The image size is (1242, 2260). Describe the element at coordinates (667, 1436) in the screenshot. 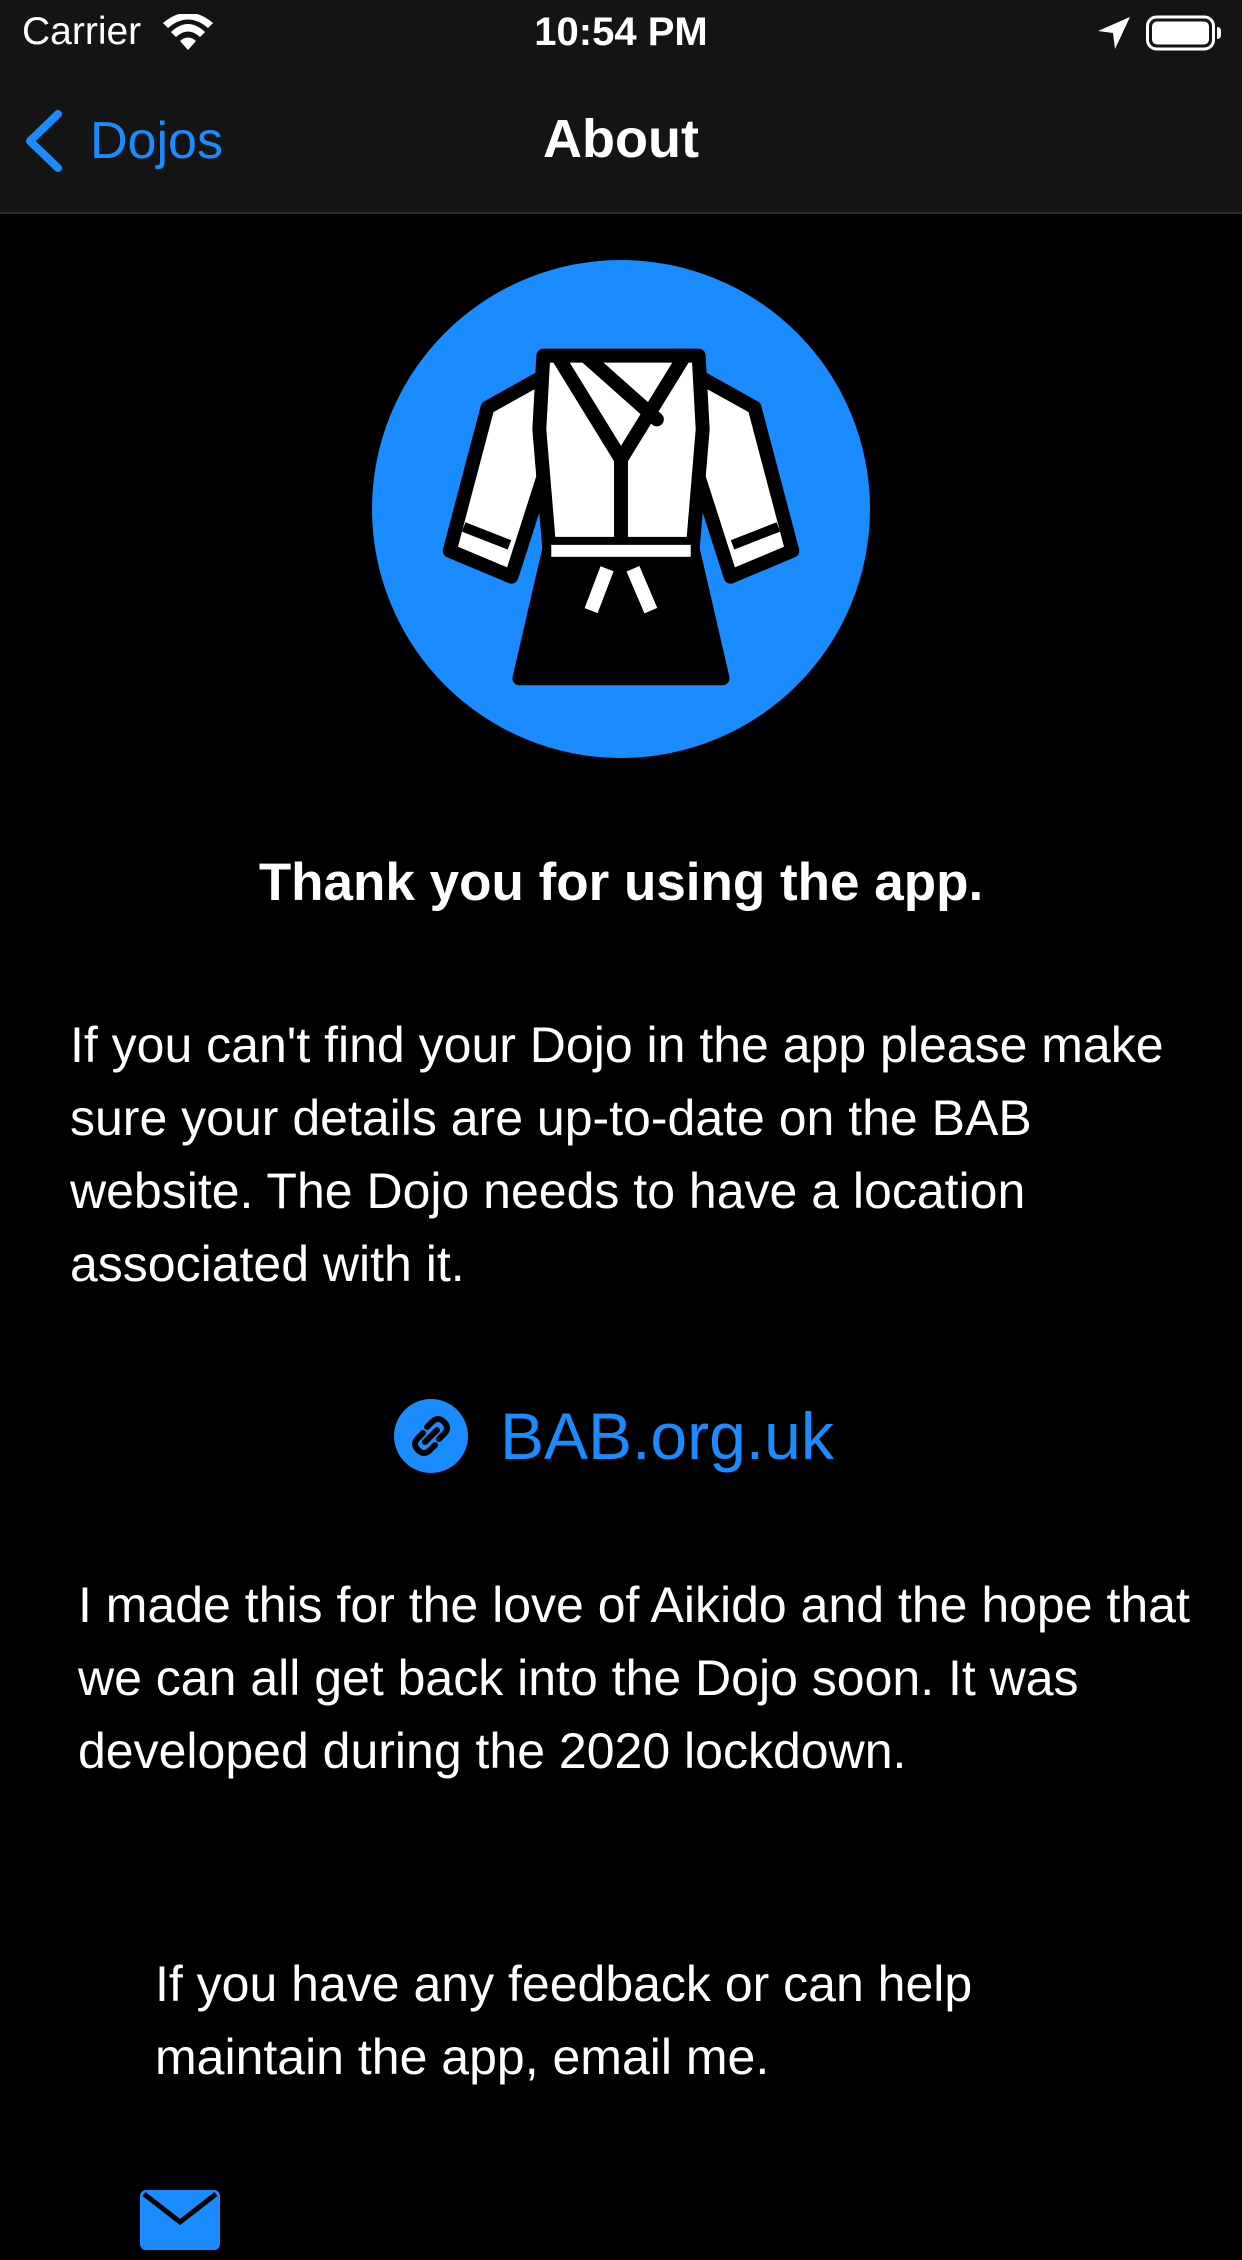

I see `website-link-label: BAB.org.uk` at that location.